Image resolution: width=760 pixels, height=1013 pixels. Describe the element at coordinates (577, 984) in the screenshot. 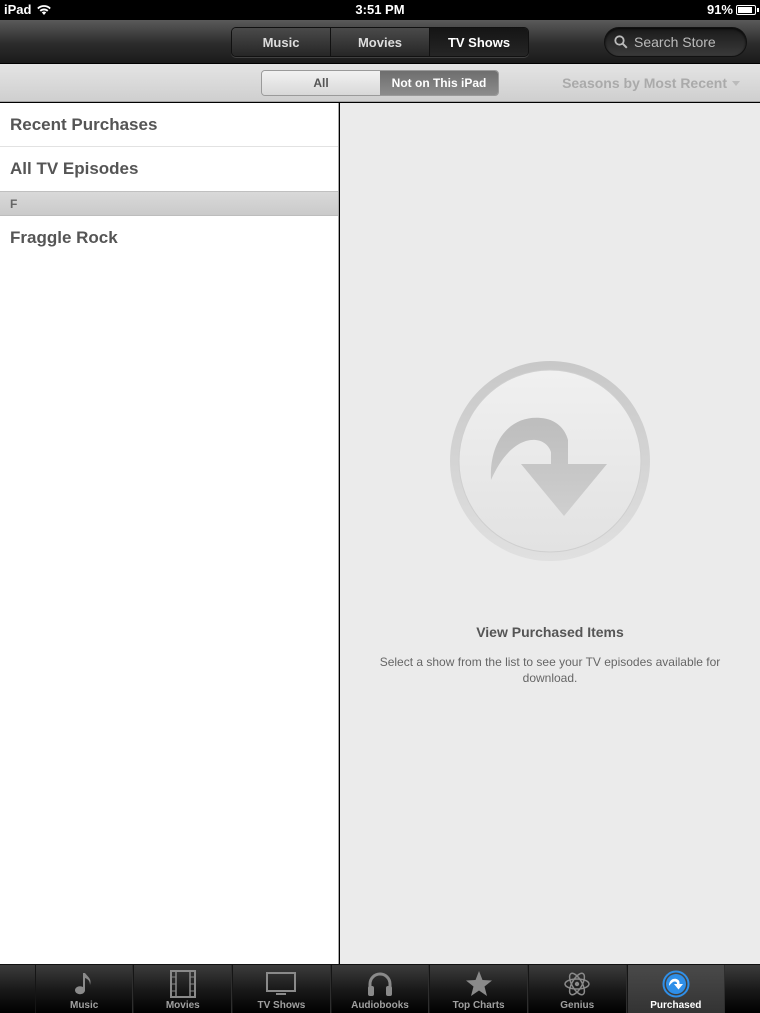

I see `atom-icon` at that location.